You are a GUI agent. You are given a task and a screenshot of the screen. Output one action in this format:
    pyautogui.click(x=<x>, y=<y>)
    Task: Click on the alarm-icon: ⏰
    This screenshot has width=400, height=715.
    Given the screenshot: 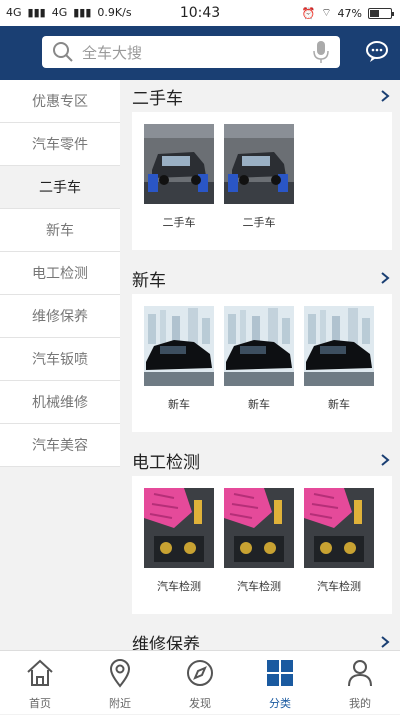 What is the action you would take?
    pyautogui.click(x=308, y=13)
    